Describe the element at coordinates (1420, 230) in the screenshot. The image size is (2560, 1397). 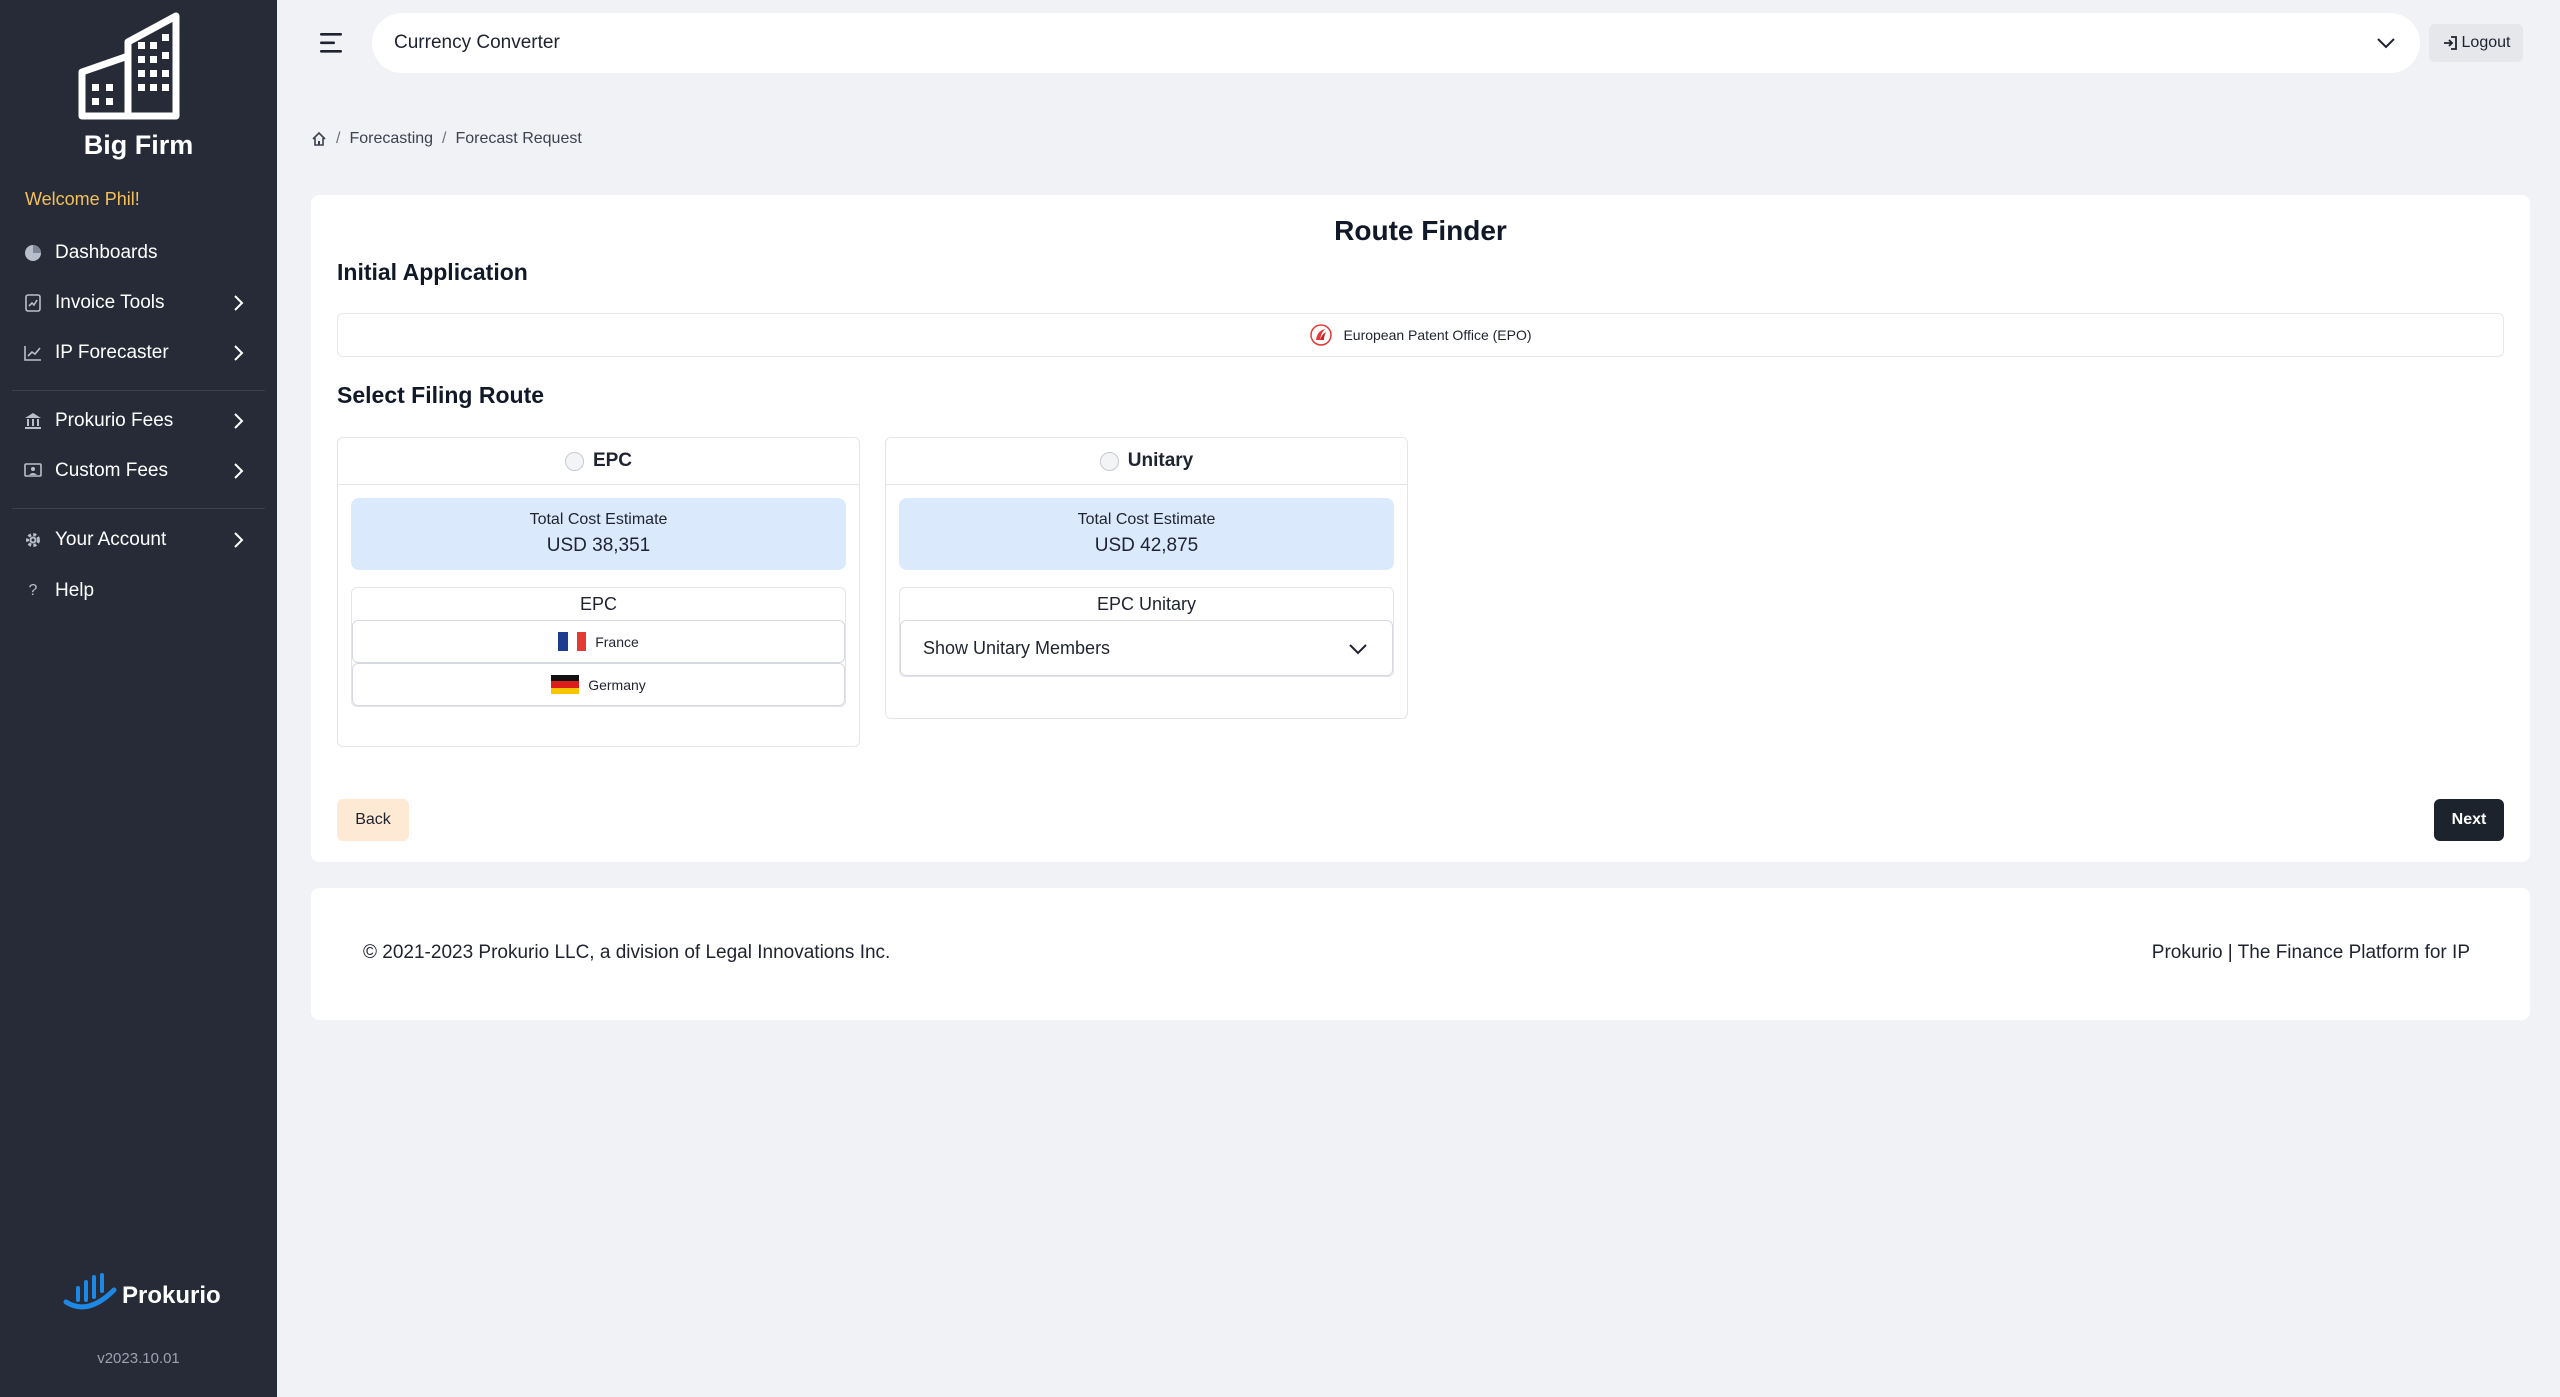
I see `page-title: Route Finder` at that location.